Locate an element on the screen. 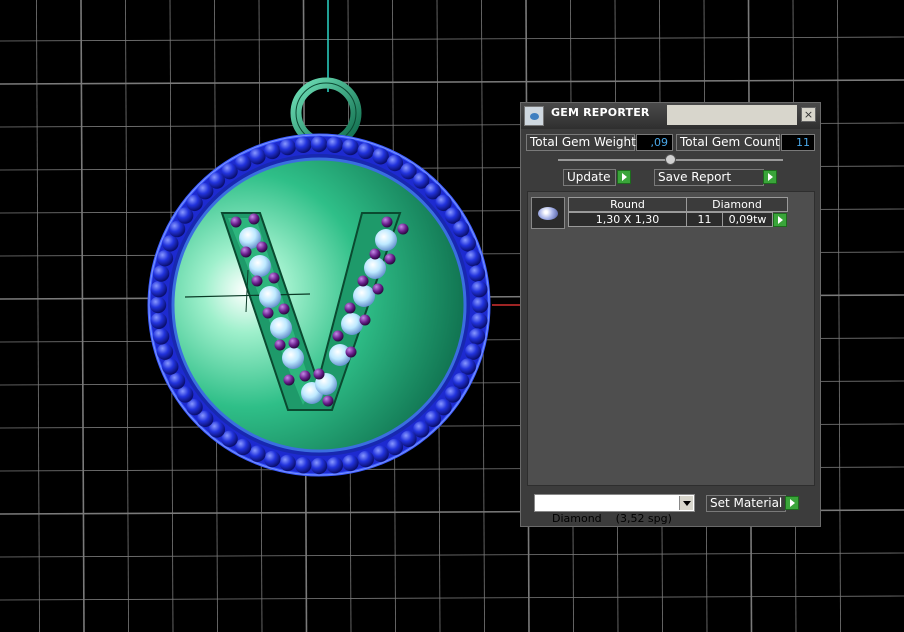  material-select-value: Diamond (3,52 spg) is located at coordinates (612, 518).